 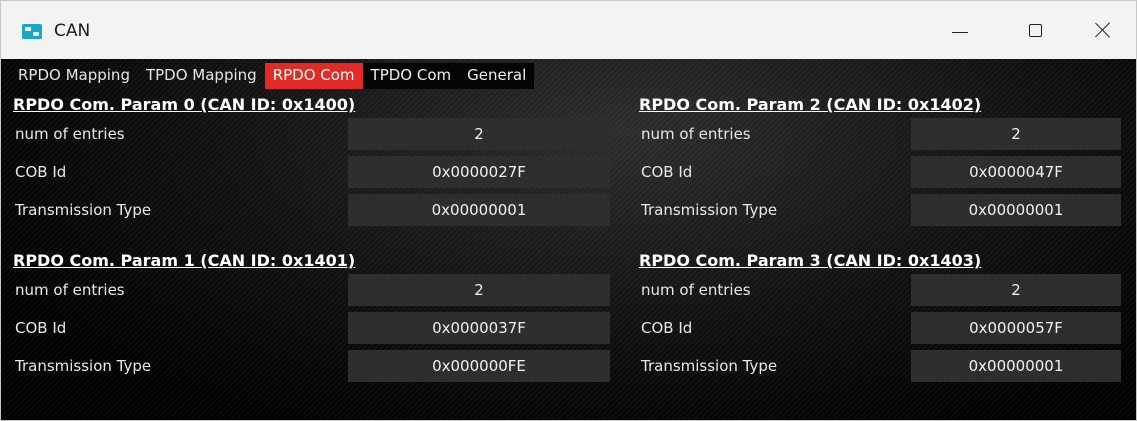 I want to click on param-0-title: RPDO Com. Param 0 (CAN ID: 0x1400), so click(x=184, y=104).